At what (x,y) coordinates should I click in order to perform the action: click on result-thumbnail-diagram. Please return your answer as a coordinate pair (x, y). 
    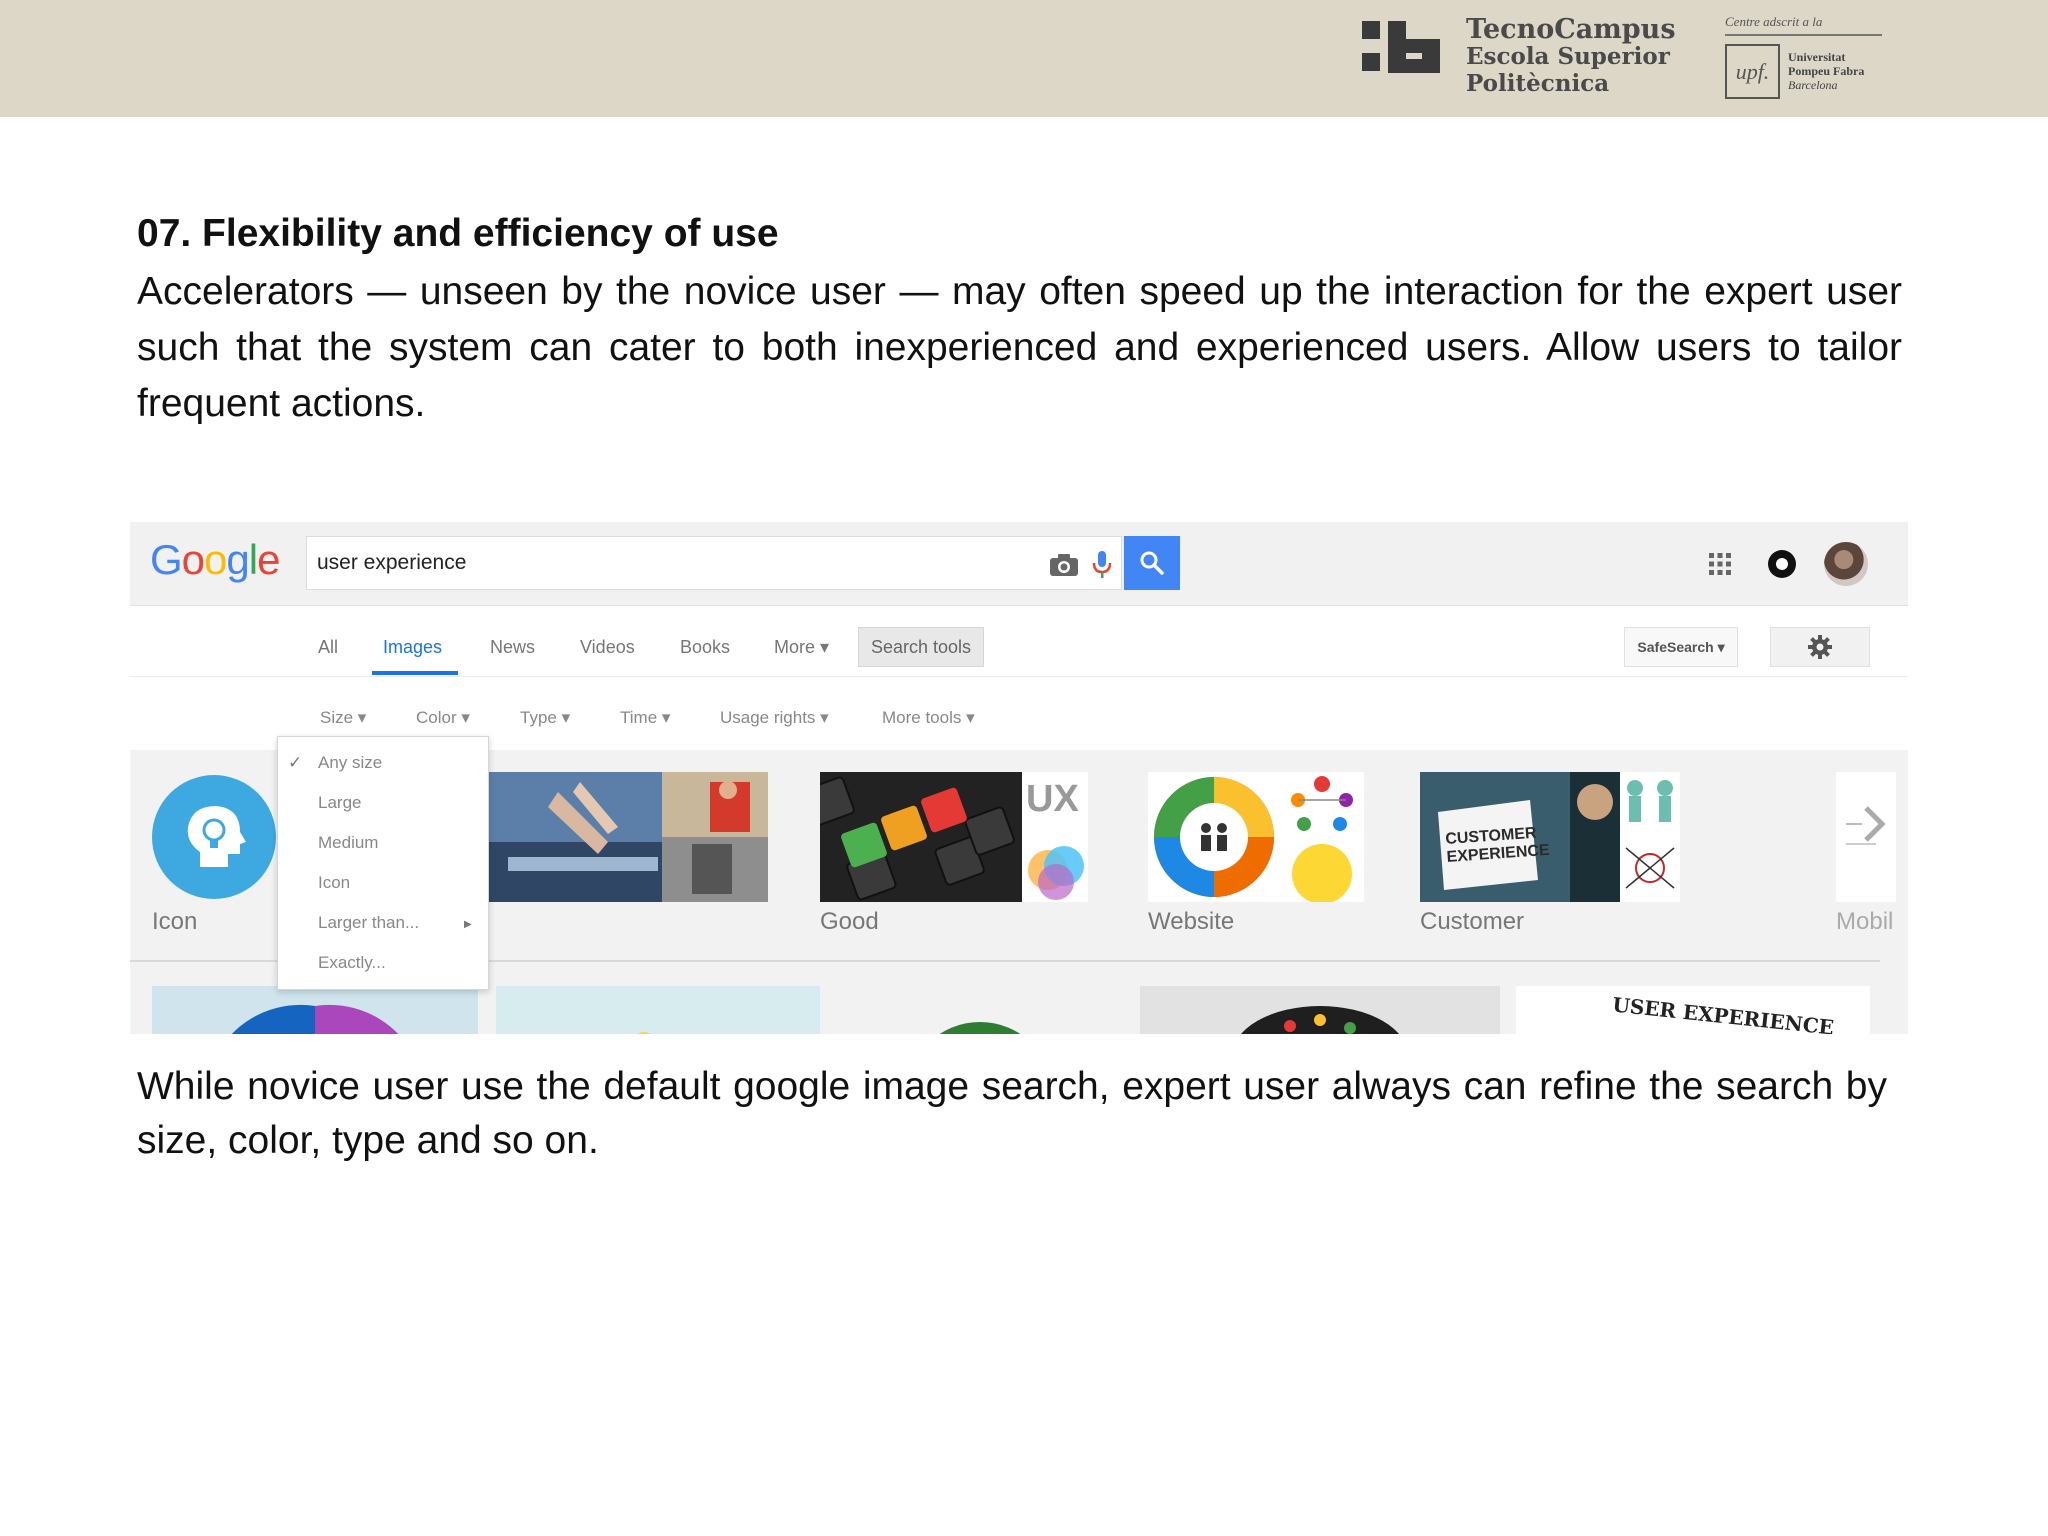
    Looking at the image, I should click on (1322, 837).